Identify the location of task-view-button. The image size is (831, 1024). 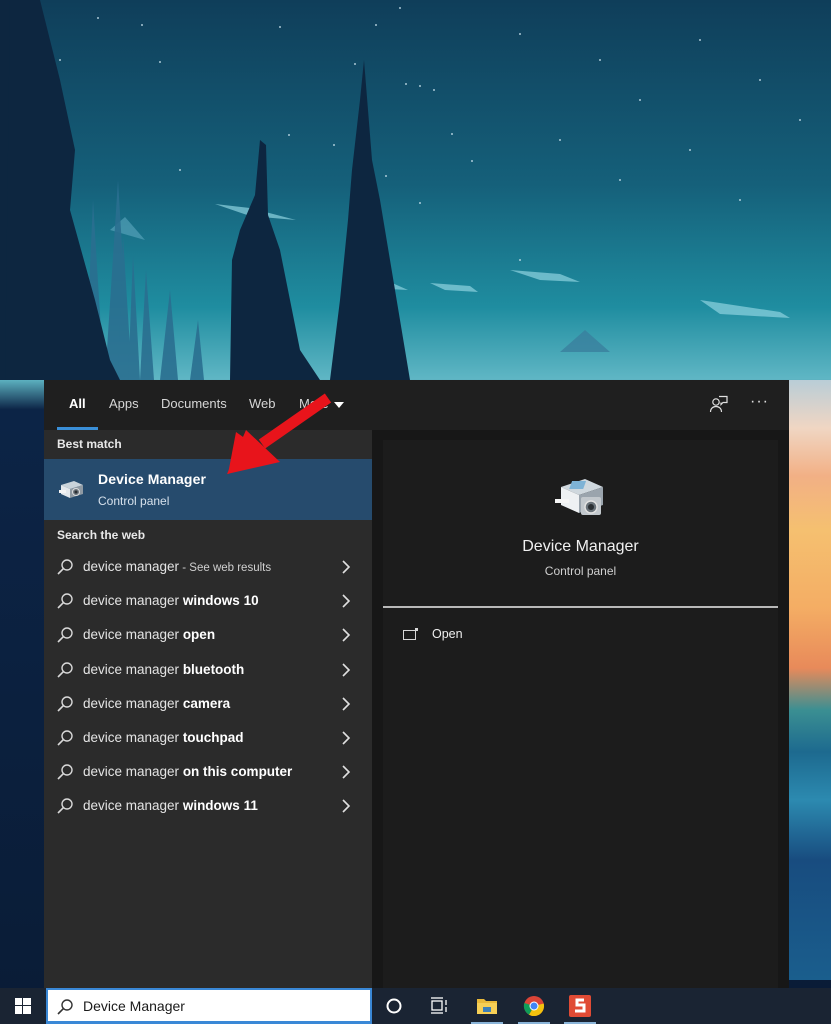
(439, 1006).